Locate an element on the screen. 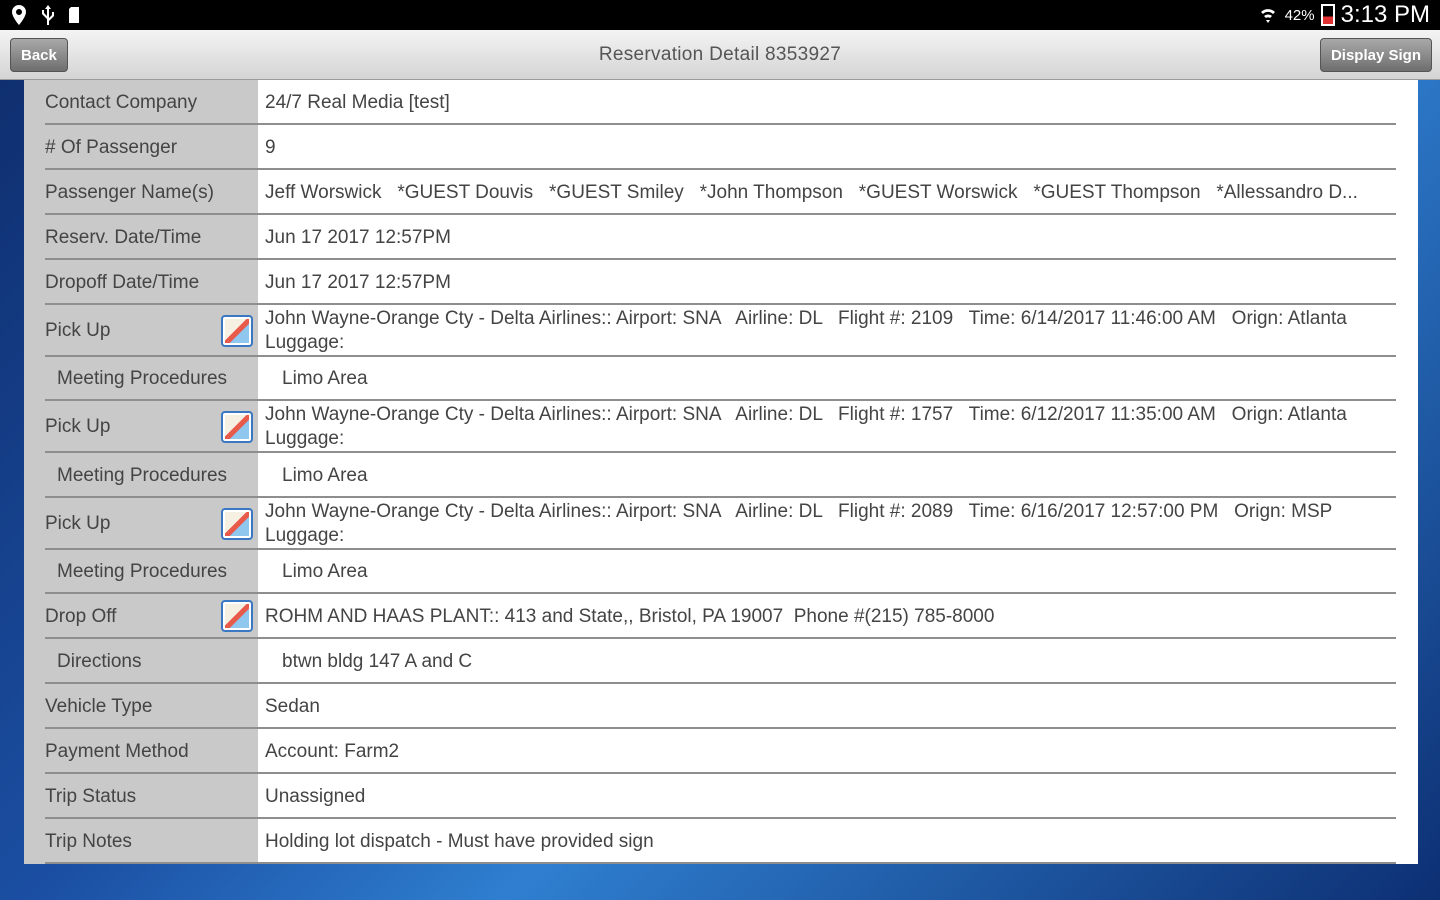  row-value: Unassigned is located at coordinates (315, 796).